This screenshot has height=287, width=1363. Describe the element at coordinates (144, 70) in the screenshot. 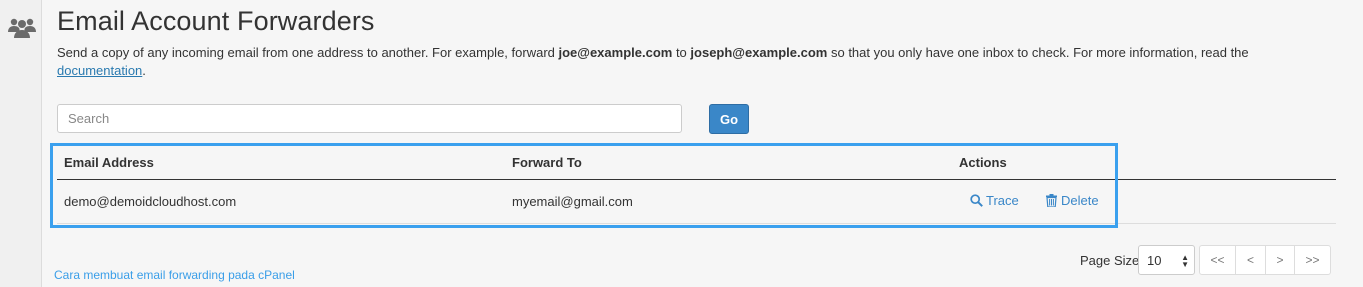

I see `description-text: .` at that location.